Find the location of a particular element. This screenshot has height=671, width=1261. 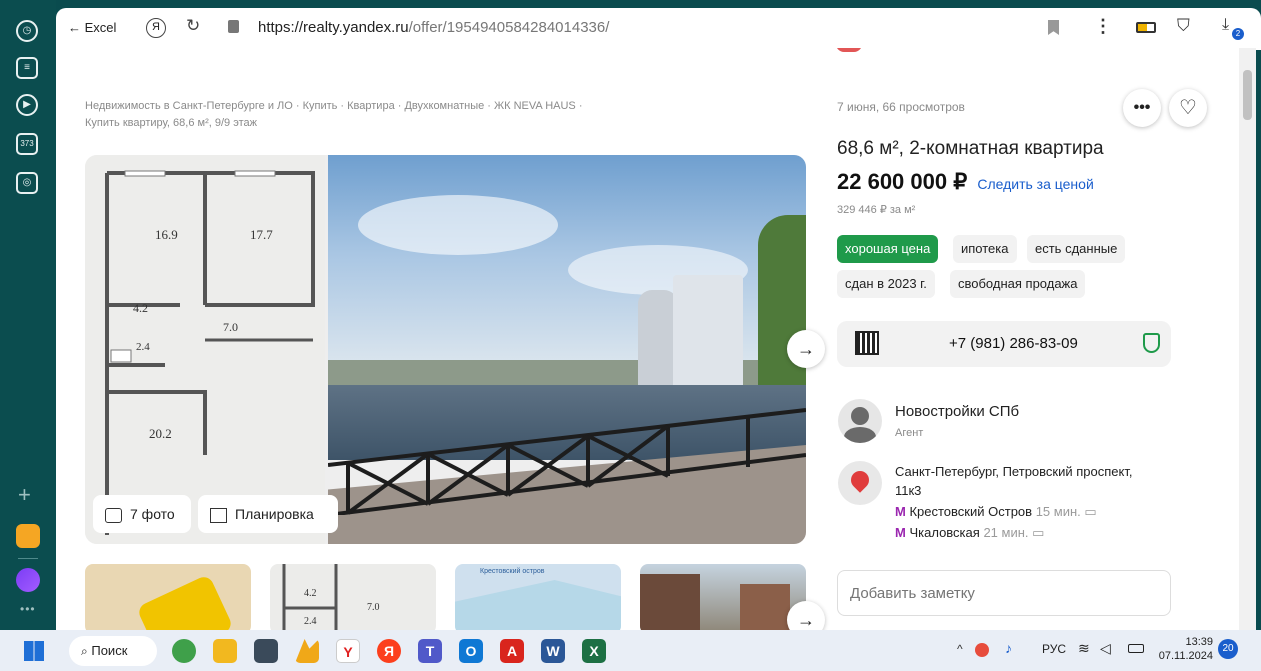

tag-year: сдан в 2023 г. is located at coordinates (886, 284).